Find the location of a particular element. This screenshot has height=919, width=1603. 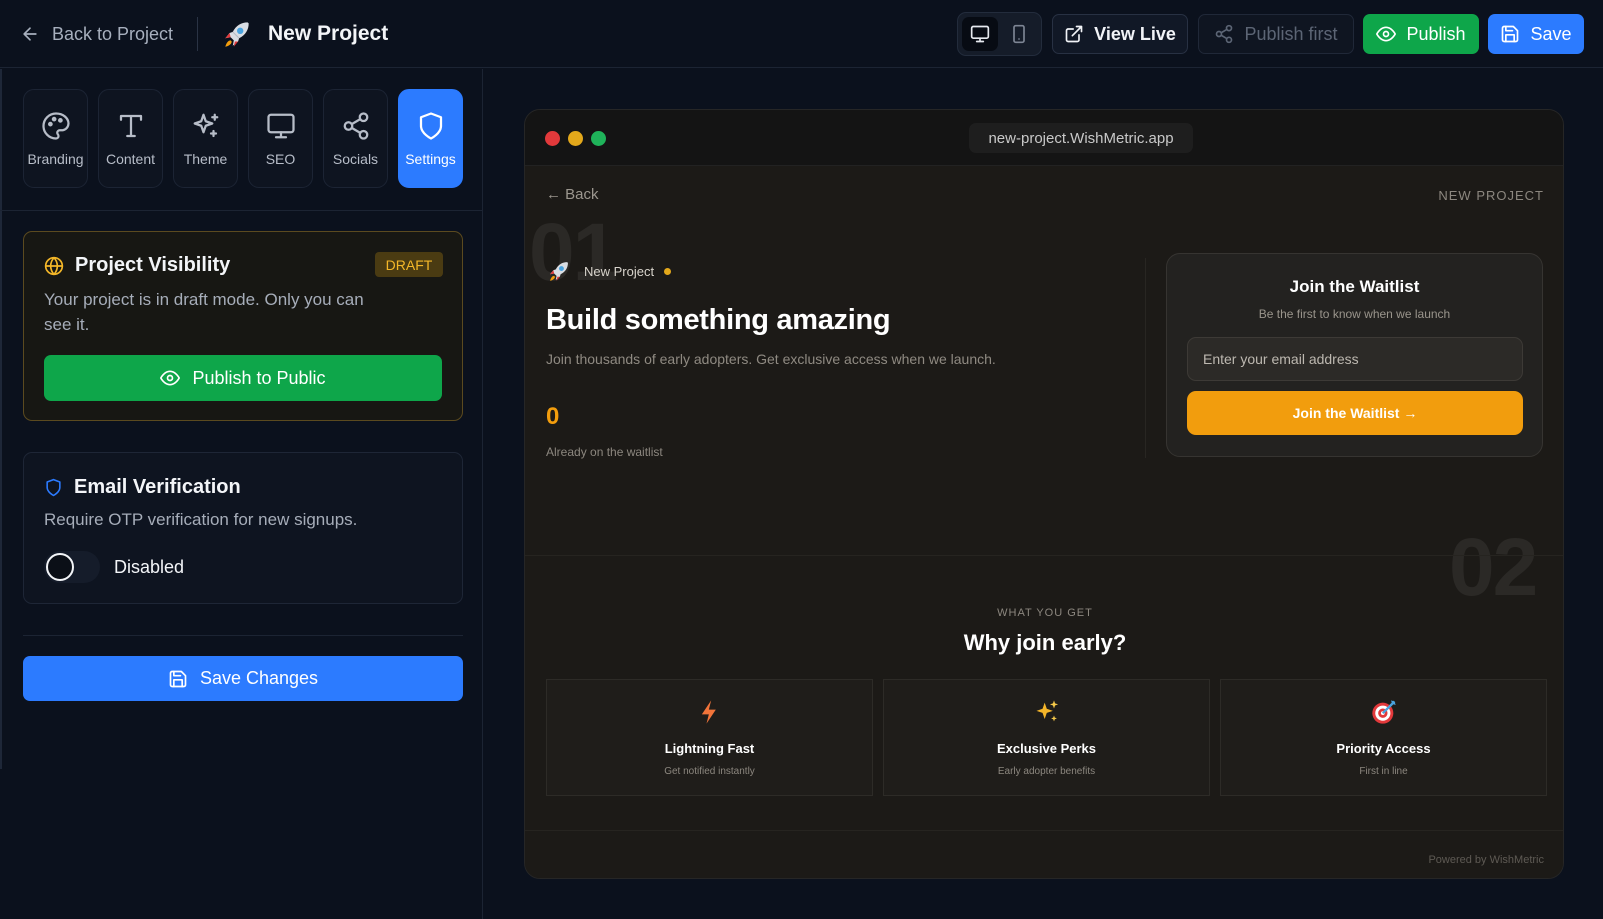

tab-theme: Theme is located at coordinates (205, 138).